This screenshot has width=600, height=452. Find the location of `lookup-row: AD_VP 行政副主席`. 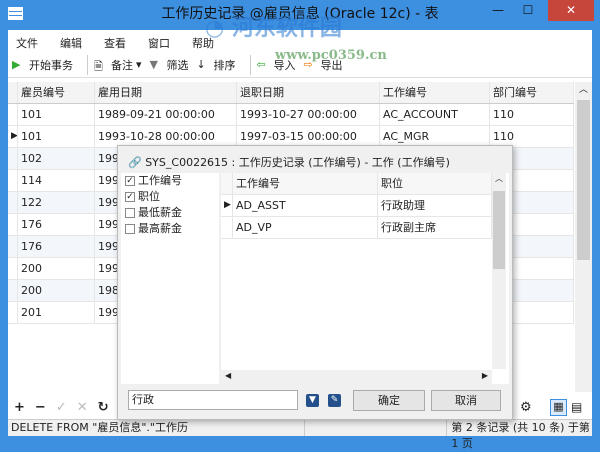

lookup-row: AD_VP 行政副主席 is located at coordinates (356, 228).